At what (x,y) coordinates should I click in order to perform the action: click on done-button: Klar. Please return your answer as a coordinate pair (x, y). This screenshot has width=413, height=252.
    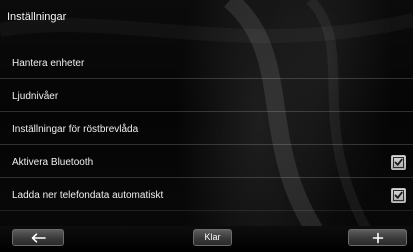
    Looking at the image, I should click on (212, 237).